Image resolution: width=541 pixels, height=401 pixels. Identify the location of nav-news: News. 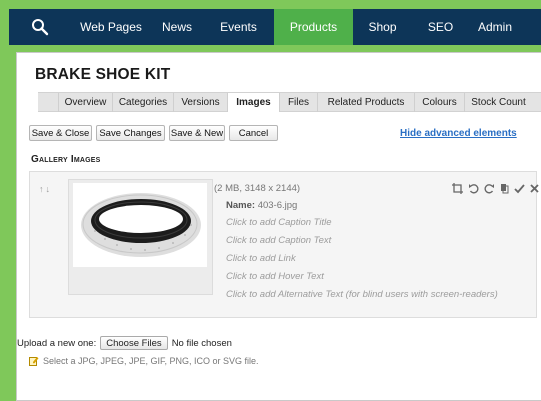
(177, 27).